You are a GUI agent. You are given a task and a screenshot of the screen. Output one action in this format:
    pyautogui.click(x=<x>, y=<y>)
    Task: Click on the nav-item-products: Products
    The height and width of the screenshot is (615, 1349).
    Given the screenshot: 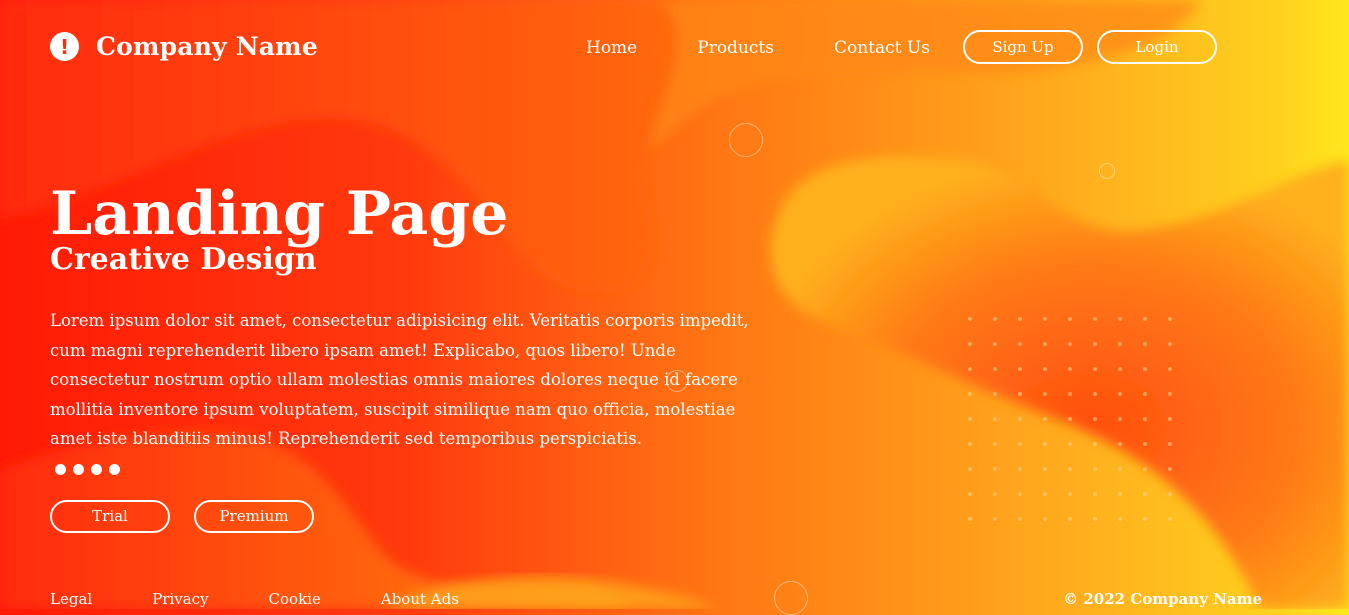 What is the action you would take?
    pyautogui.click(x=735, y=48)
    